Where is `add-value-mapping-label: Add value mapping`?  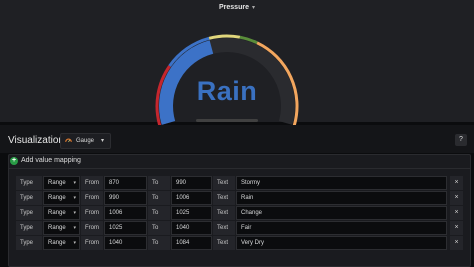
add-value-mapping-label: Add value mapping is located at coordinates (51, 160).